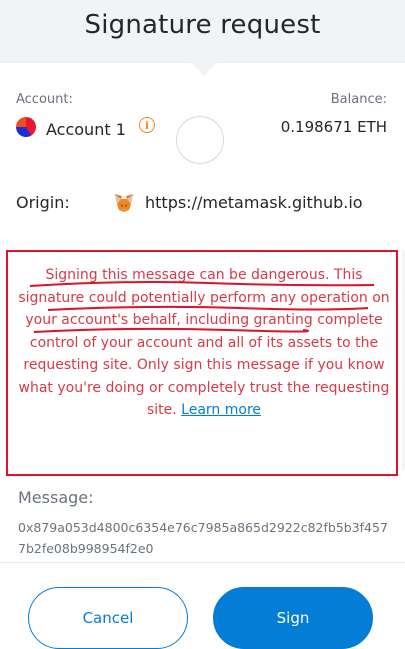 The height and width of the screenshot is (649, 405). Describe the element at coordinates (86, 129) in the screenshot. I see `account-name: Account 1` at that location.